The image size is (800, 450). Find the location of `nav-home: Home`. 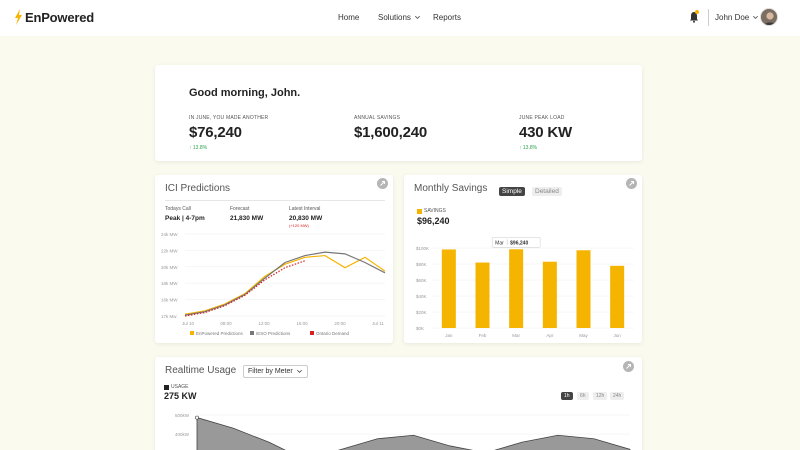

nav-home: Home is located at coordinates (348, 17).